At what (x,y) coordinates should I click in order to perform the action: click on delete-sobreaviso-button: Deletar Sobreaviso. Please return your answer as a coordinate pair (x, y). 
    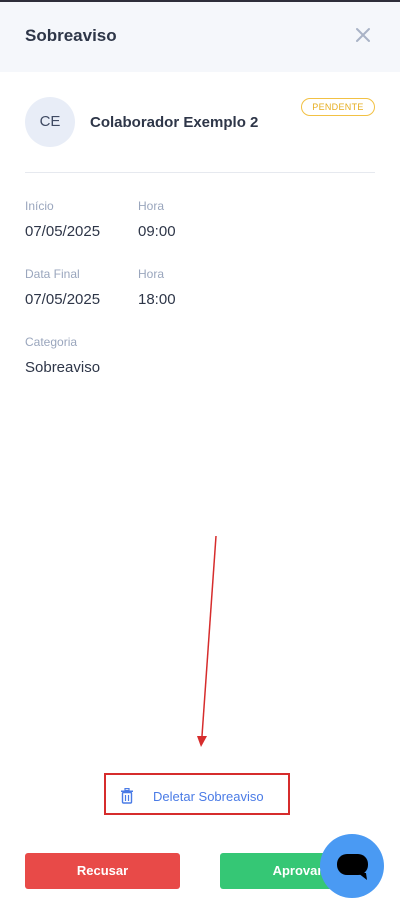
    Looking at the image, I should click on (192, 796).